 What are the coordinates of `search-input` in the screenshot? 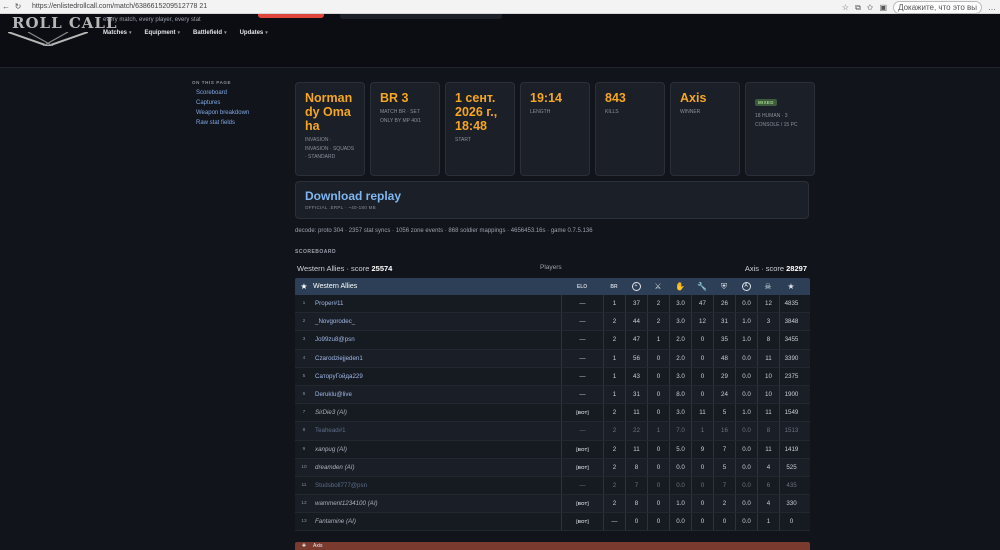 It's located at (421, 16).